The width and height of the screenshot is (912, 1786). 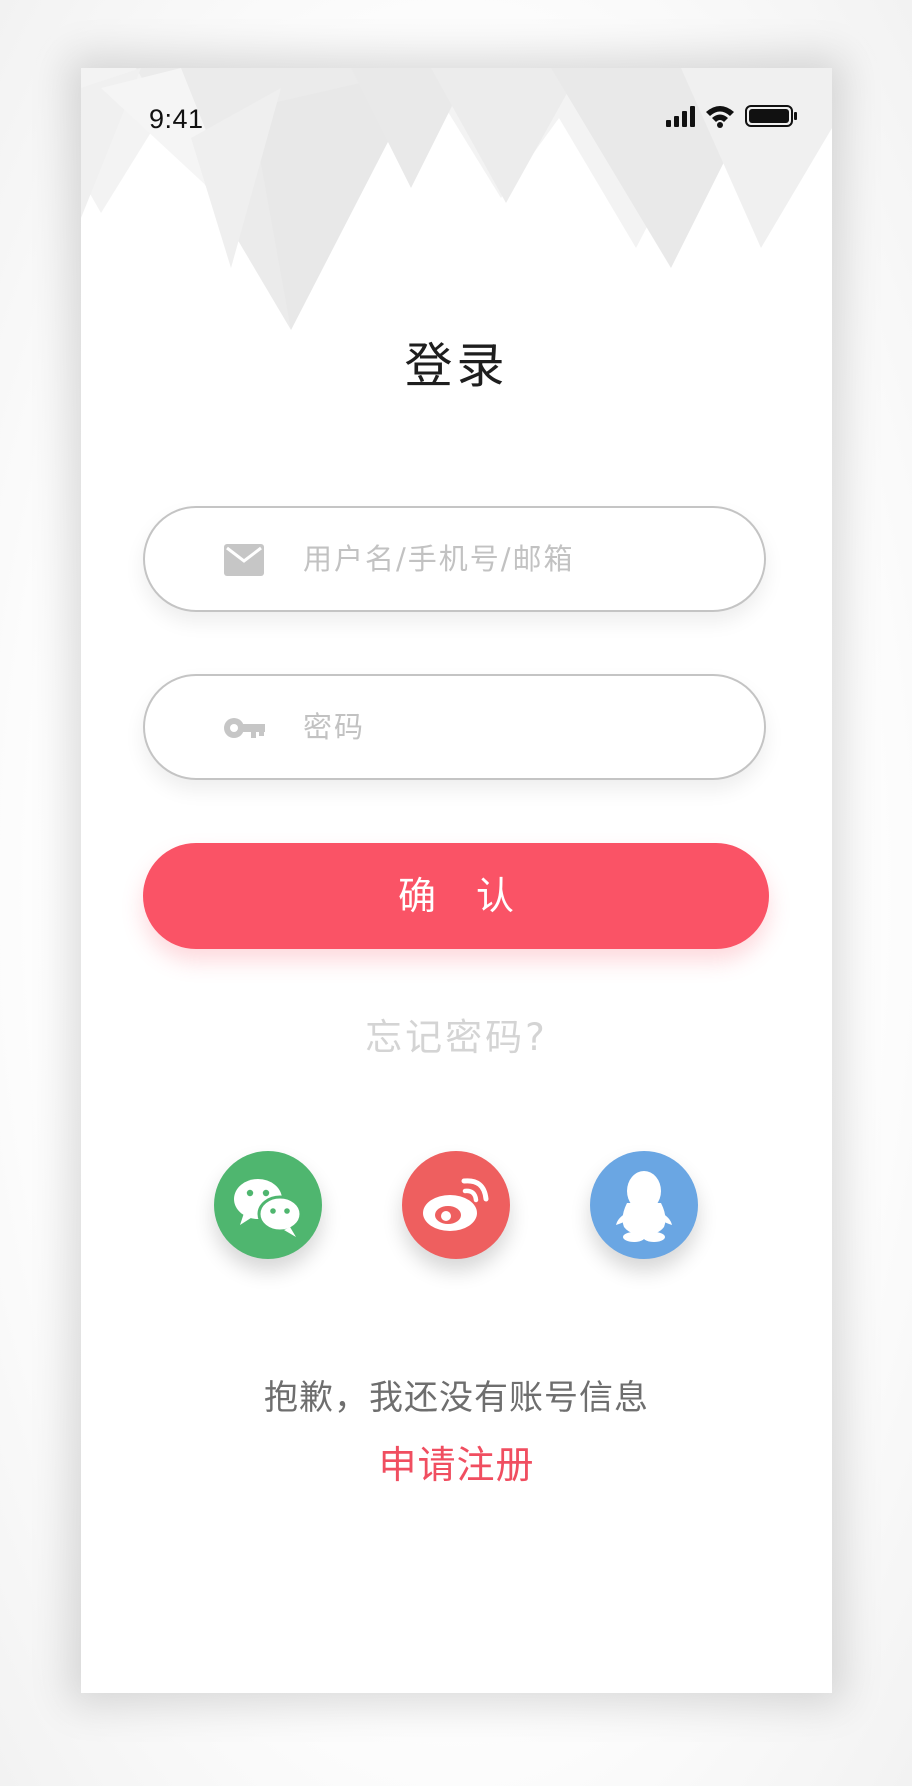 I want to click on weibo-icon, so click(x=456, y=1204).